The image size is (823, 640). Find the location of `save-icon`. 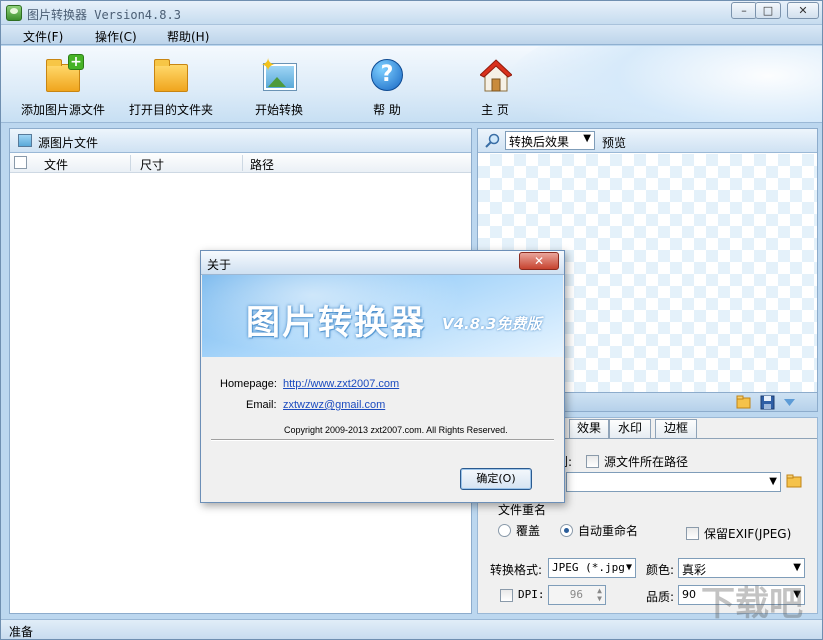

save-icon is located at coordinates (767, 402).